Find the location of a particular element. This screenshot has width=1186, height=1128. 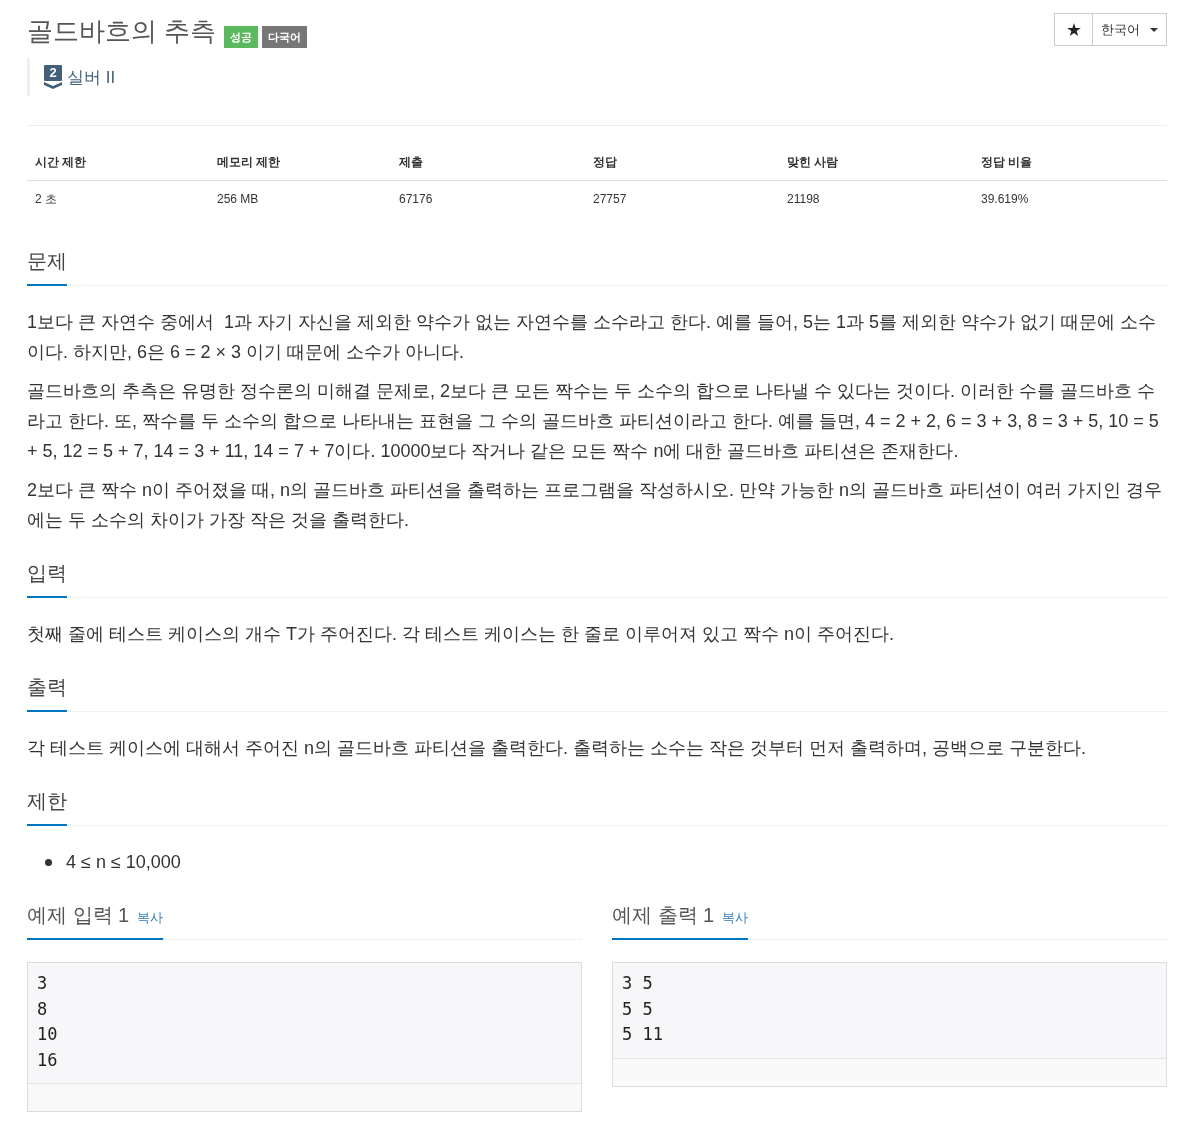

paragraph-text: 골드바흐의 추측은 유명한 정수론의 미해결 문제로, 2보다 큰 모든 짝수는 두 소수의 합으로 나타낼 수 있다는 것이다. 이러한 수를 골드바흐 수라고 한다. 또, 짝수를 두 소수의 합으로 나타내는 표현을 그 수의 골드바흐 파티션이라고 한다. 예를 들면, 4 = 2 + 2, 6 = 3 + 3, 8 = 3 + 5, 10 = 5 + 5, 12 = 5 + 7, 14 = 3 + 11, 14 = 7 + 7이다. 10000보다 작거나 같은 모든 짝수 n에 대한 골드바흐 파티션은 존재한다. is located at coordinates (593, 421).